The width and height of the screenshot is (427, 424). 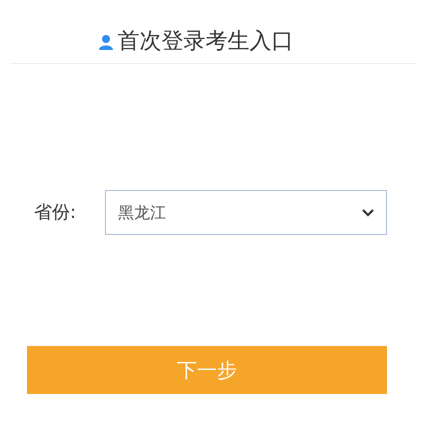 What do you see at coordinates (246, 212) in the screenshot?
I see `province-select: 黑龙江` at bounding box center [246, 212].